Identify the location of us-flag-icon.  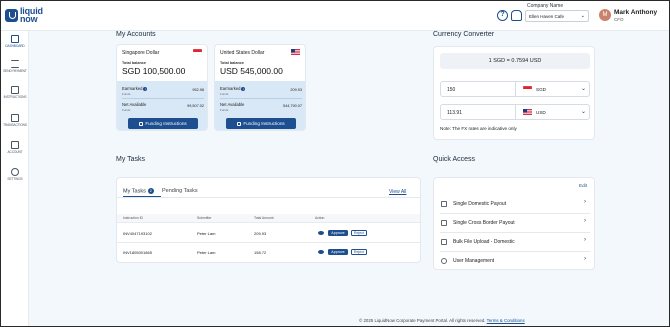
(295, 52).